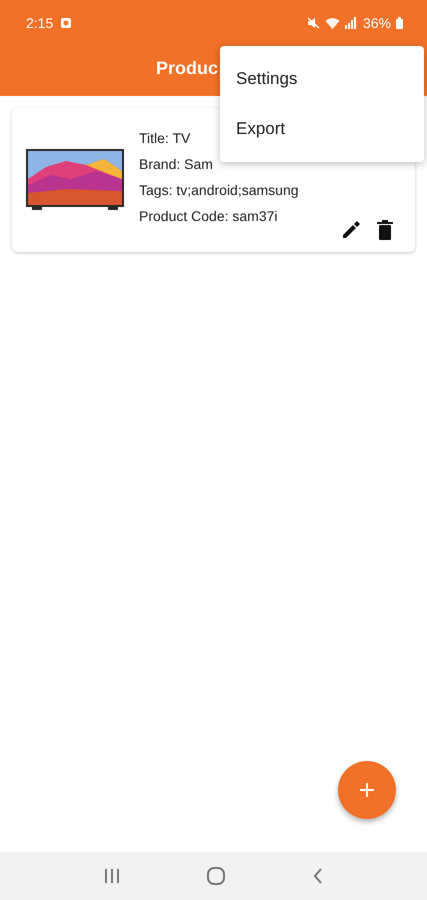 The image size is (427, 900). What do you see at coordinates (187, 68) in the screenshot?
I see `app-title: Produc` at bounding box center [187, 68].